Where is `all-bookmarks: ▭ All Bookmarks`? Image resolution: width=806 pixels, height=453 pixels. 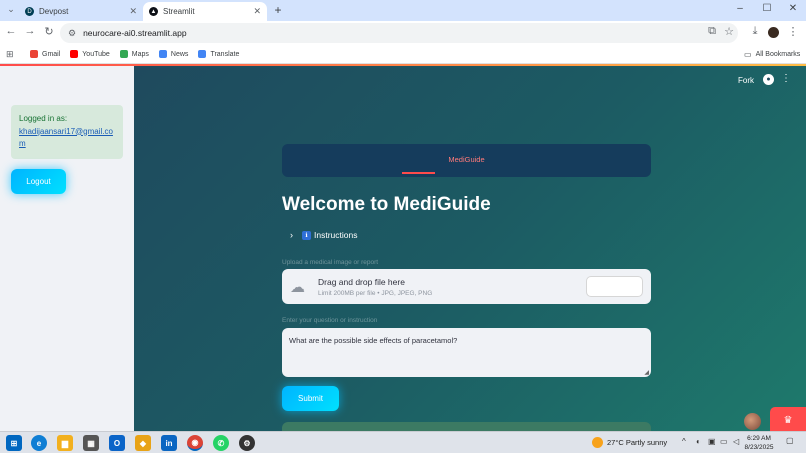
all-bookmarks: ▭ All Bookmarks is located at coordinates (772, 54).